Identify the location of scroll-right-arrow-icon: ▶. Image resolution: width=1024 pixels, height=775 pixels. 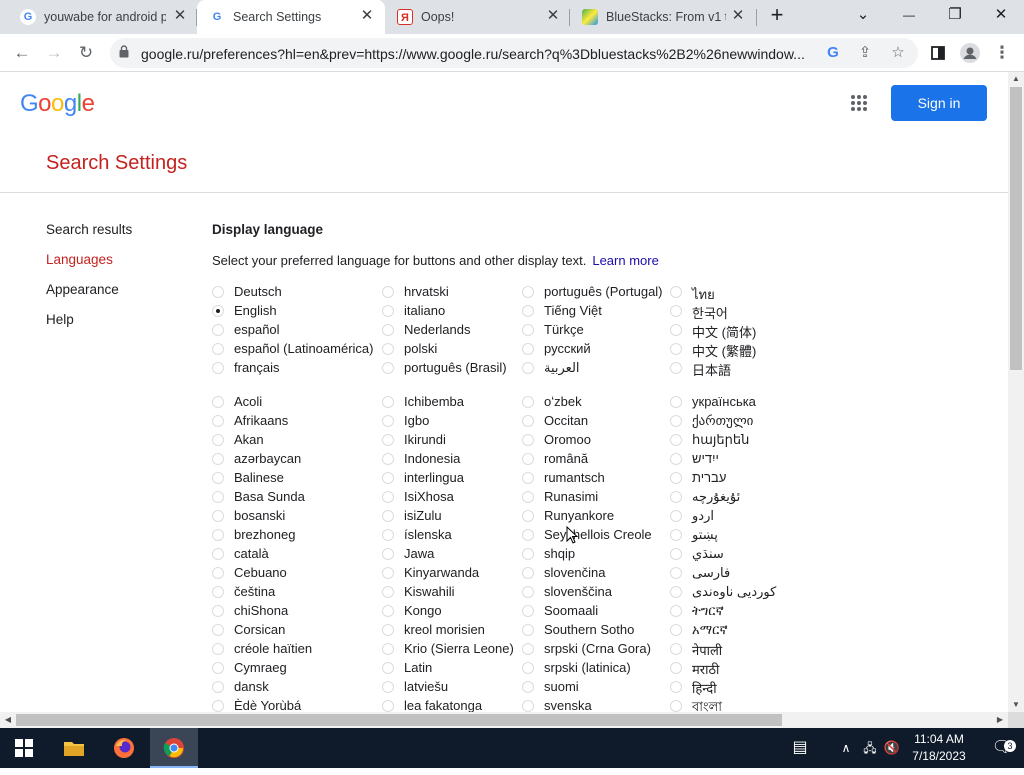
(1000, 720).